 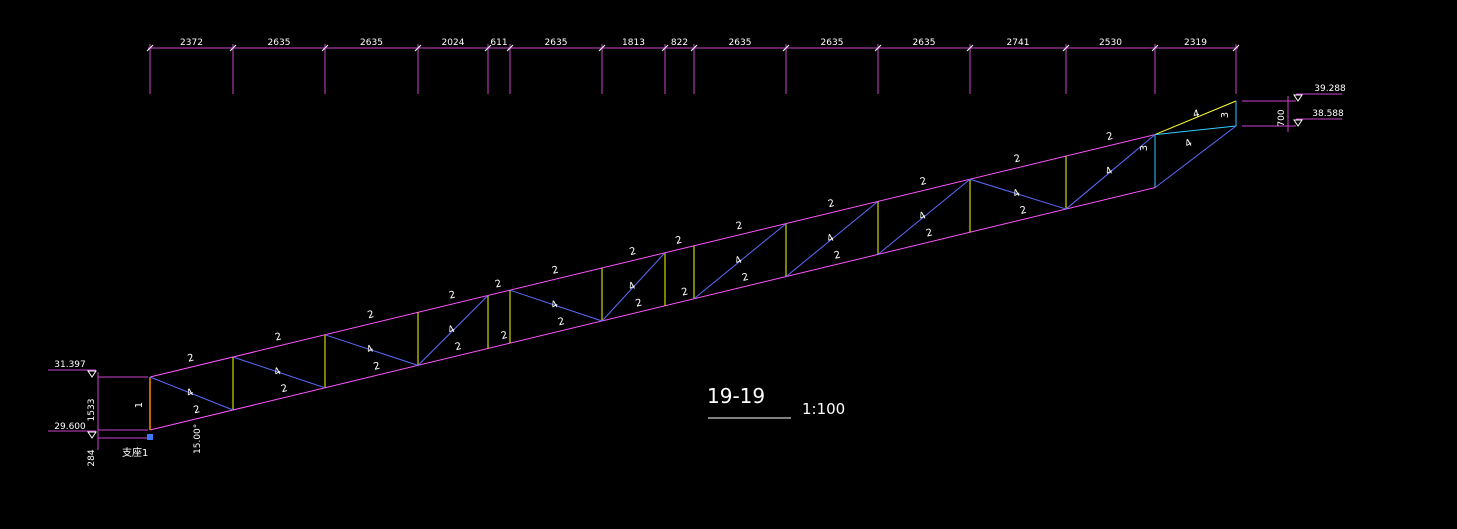 I want to click on dimension-text-2319: 2319, so click(x=1195, y=43).